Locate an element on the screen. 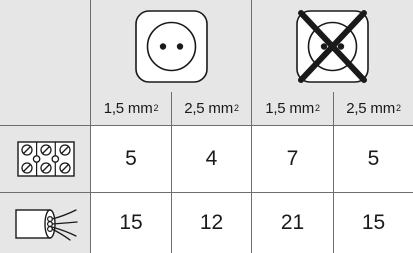 The height and width of the screenshot is (253, 413). table-cell: 21 is located at coordinates (292, 222).